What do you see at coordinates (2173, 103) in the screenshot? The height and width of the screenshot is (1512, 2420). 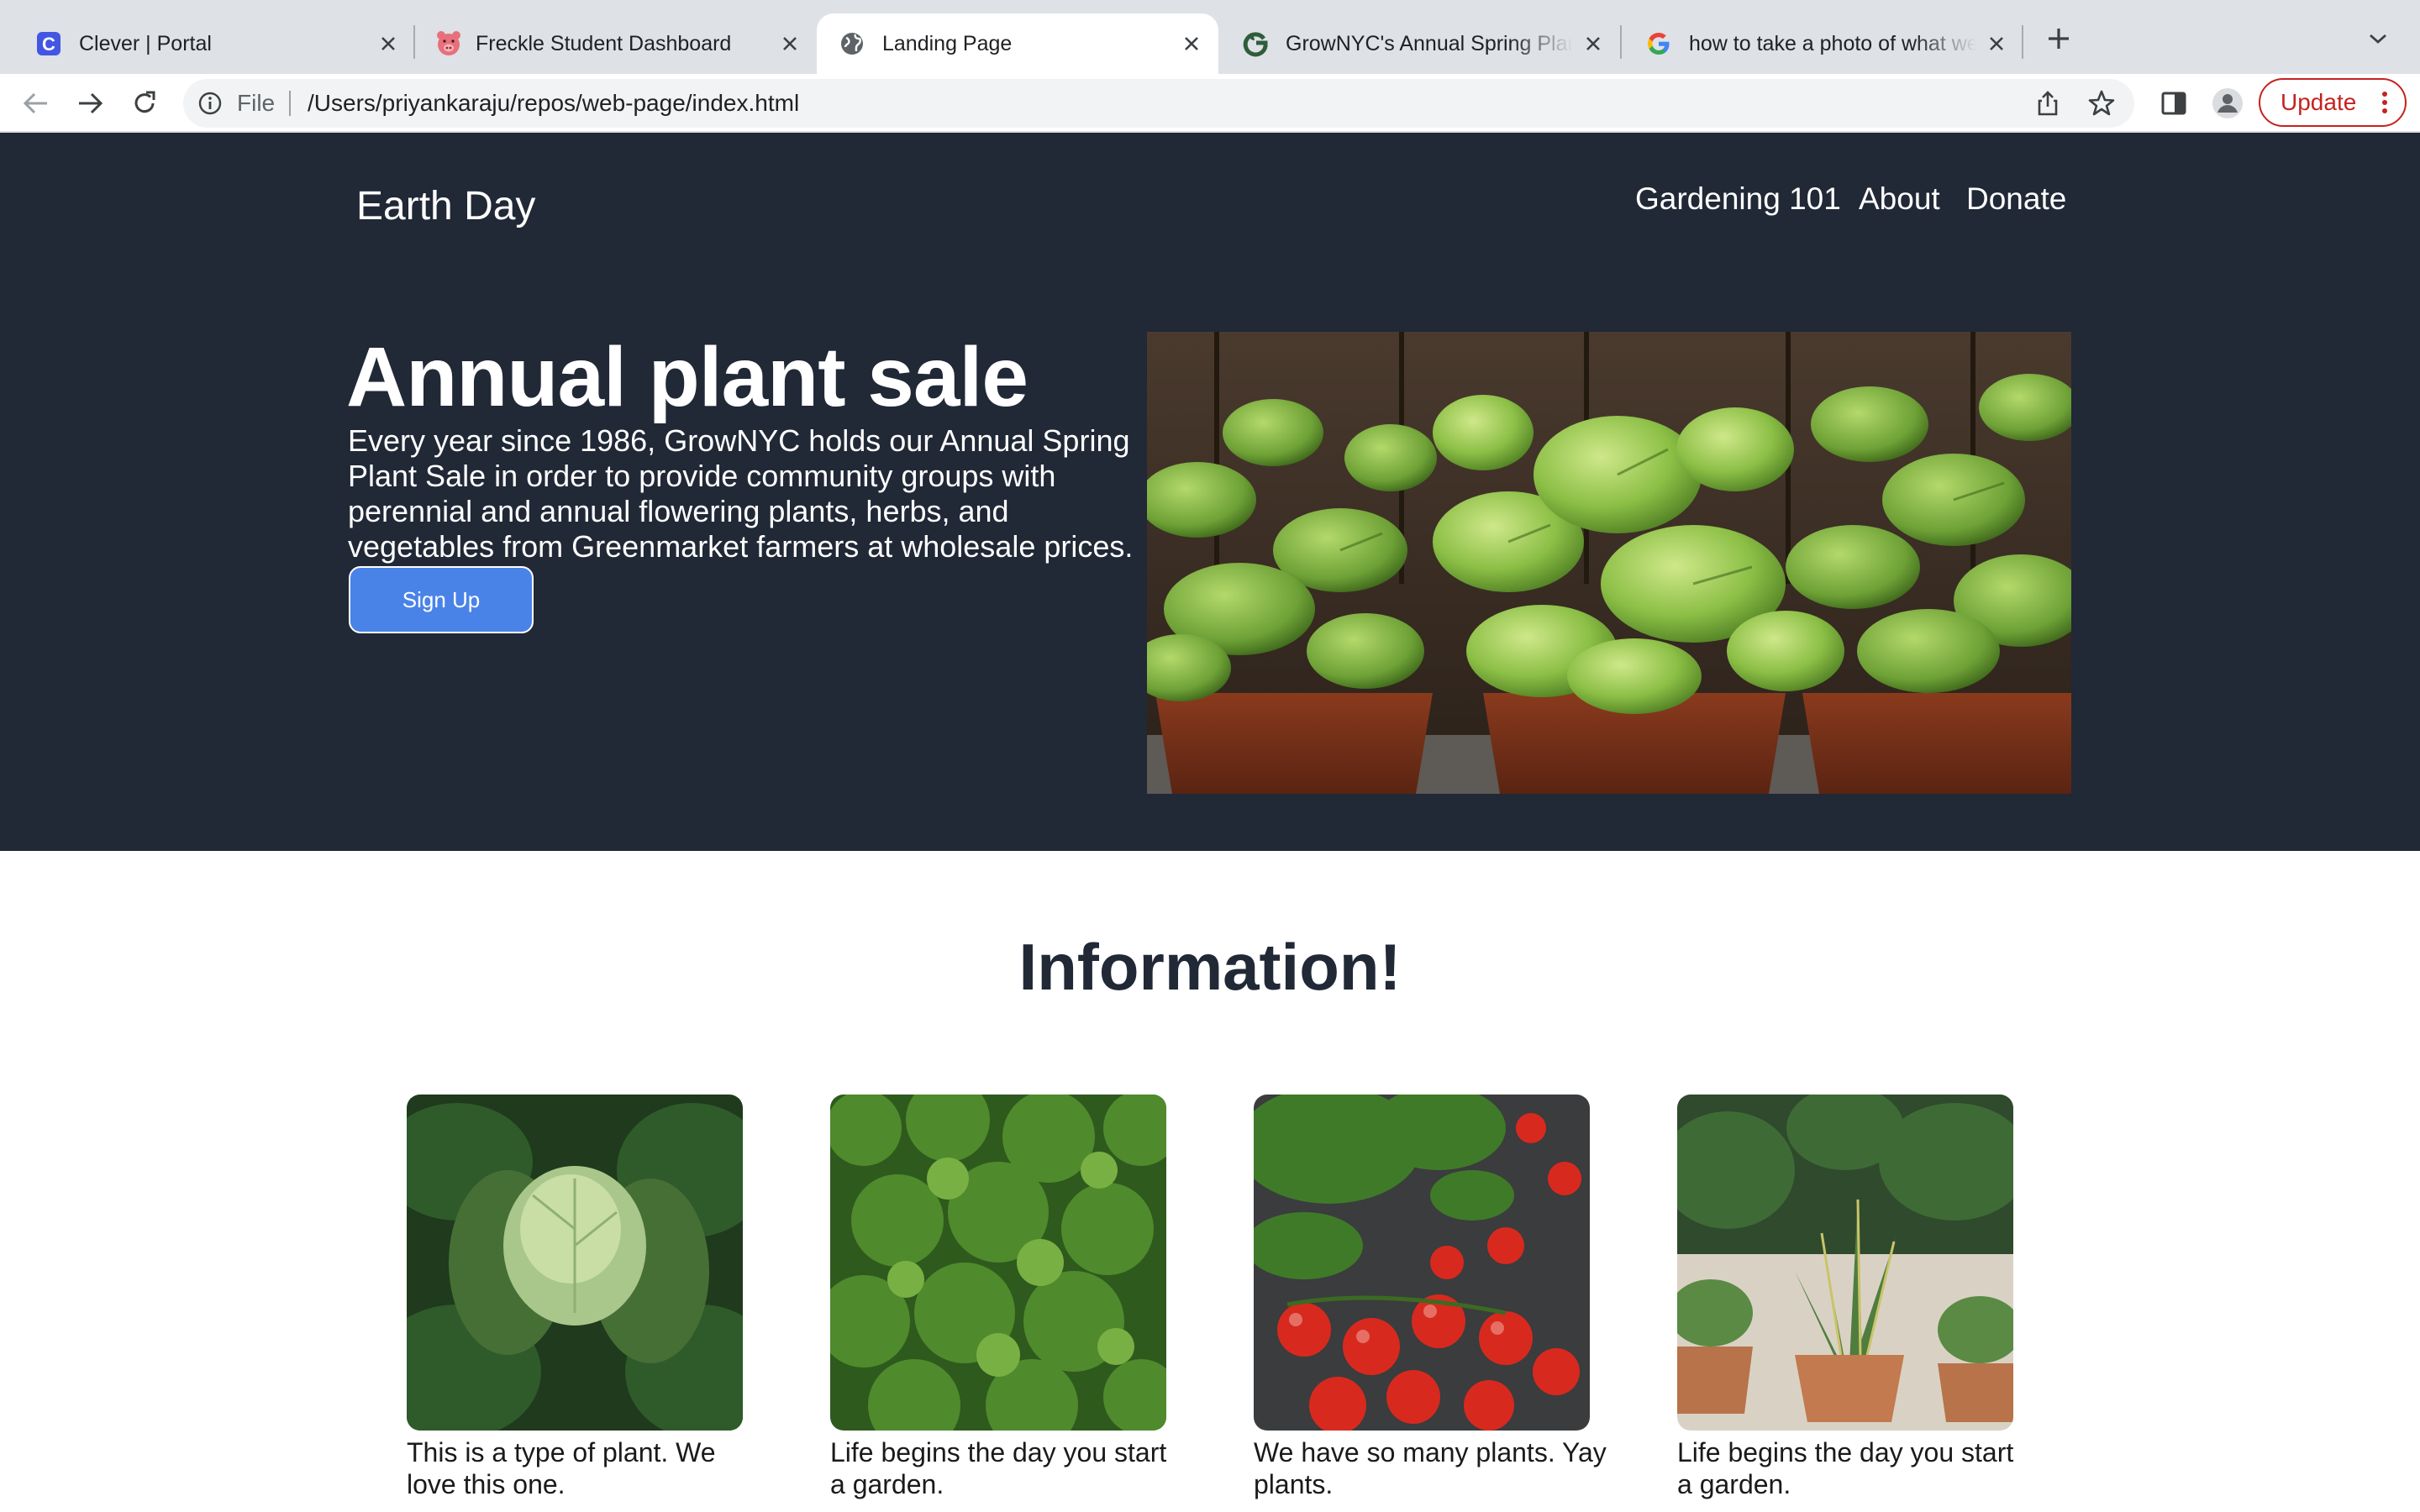 I see `side-panel-icon` at bounding box center [2173, 103].